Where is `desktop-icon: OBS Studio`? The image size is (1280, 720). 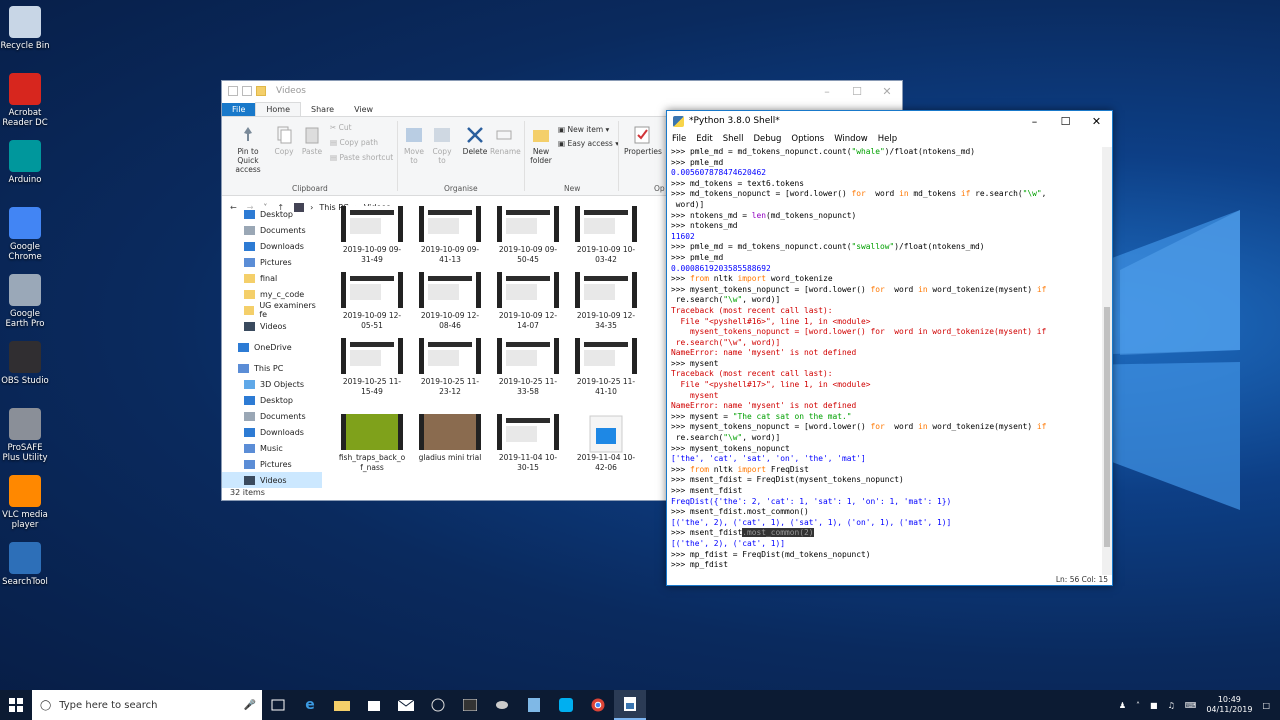
desktop-icon: OBS Studio is located at coordinates (25, 363).